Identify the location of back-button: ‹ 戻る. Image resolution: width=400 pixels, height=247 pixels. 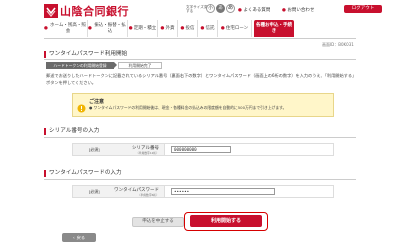
(79, 237).